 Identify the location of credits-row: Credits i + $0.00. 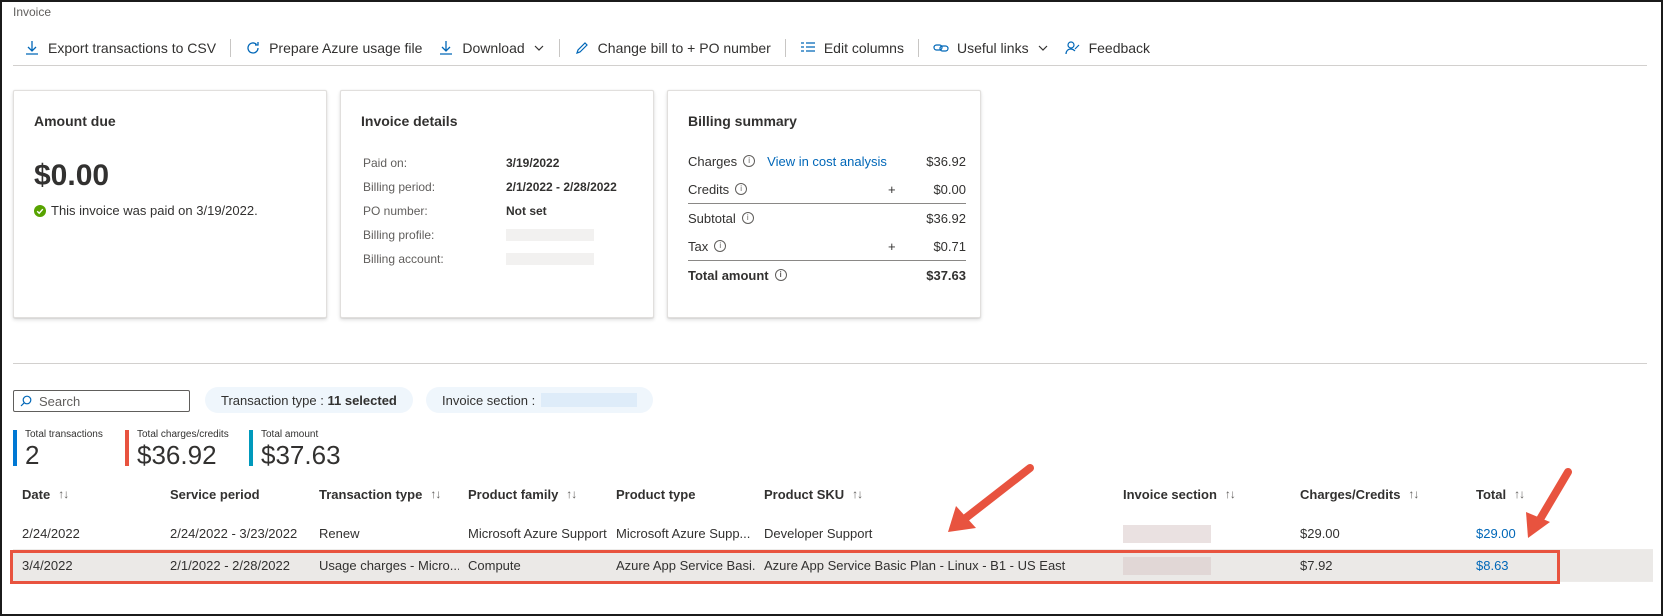
(827, 189).